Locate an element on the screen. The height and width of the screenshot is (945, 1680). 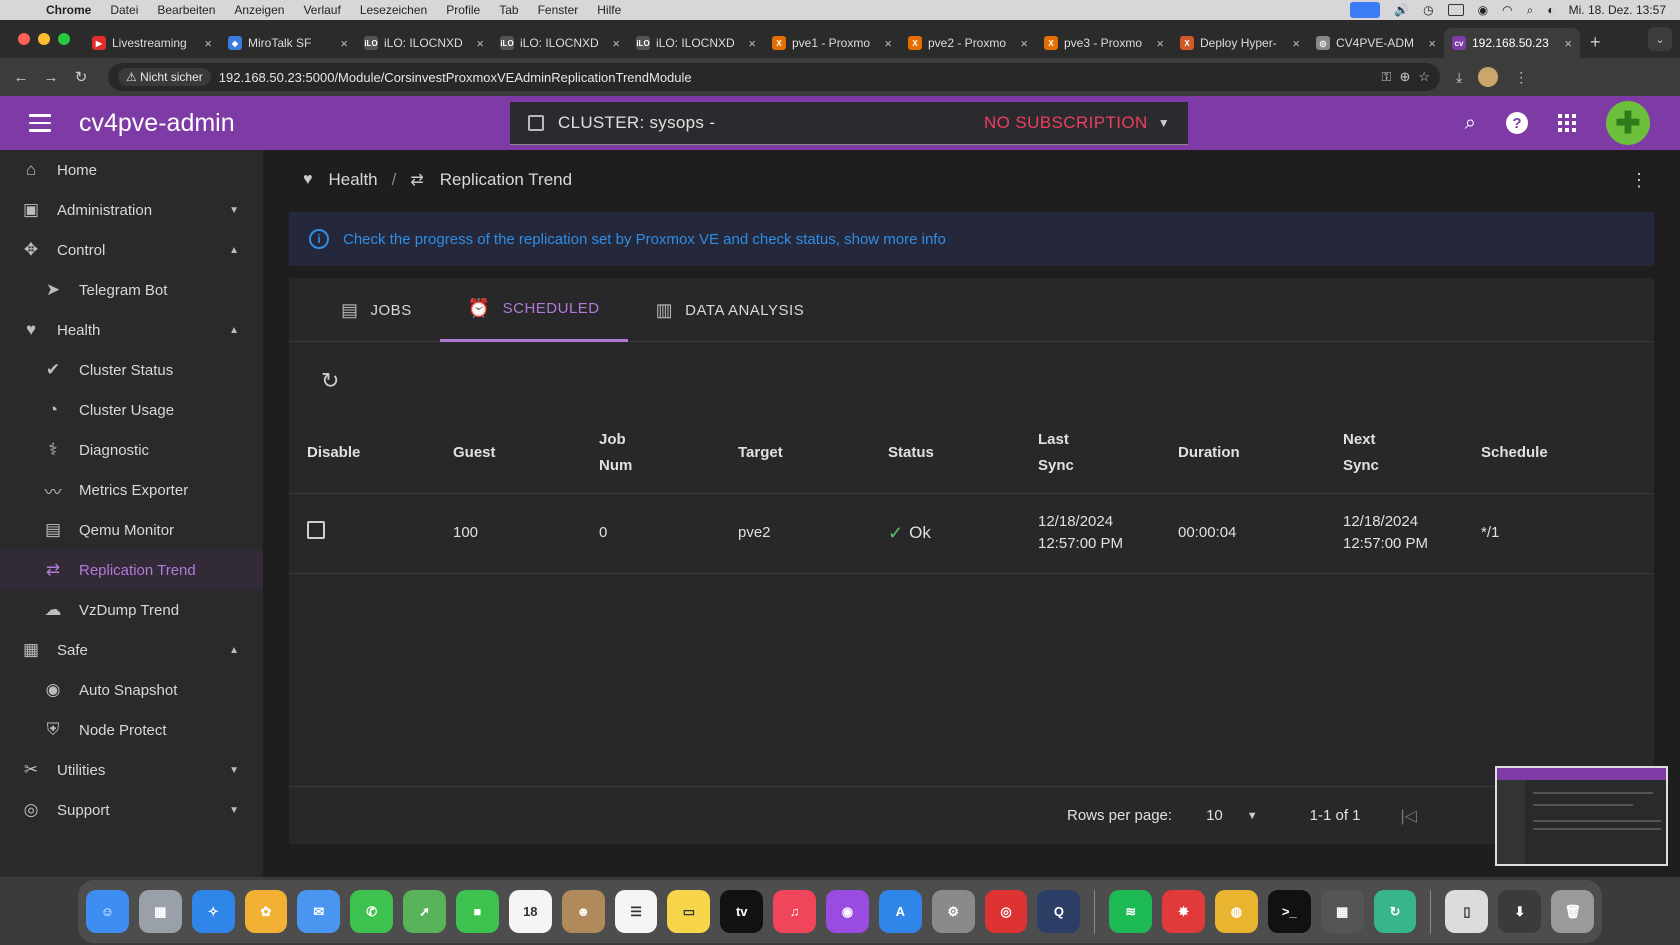
user-avatar: ✚ is located at coordinates (1628, 123).